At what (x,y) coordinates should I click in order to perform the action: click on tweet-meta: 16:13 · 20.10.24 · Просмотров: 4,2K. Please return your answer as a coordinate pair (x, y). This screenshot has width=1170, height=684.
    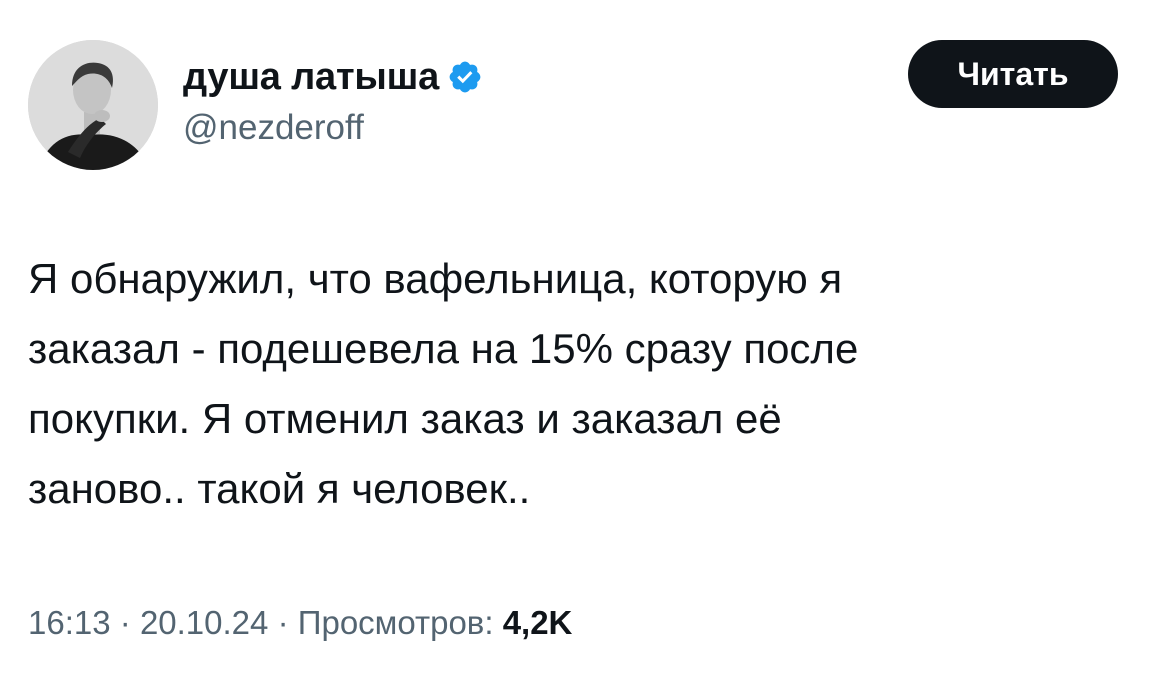
    Looking at the image, I should click on (300, 623).